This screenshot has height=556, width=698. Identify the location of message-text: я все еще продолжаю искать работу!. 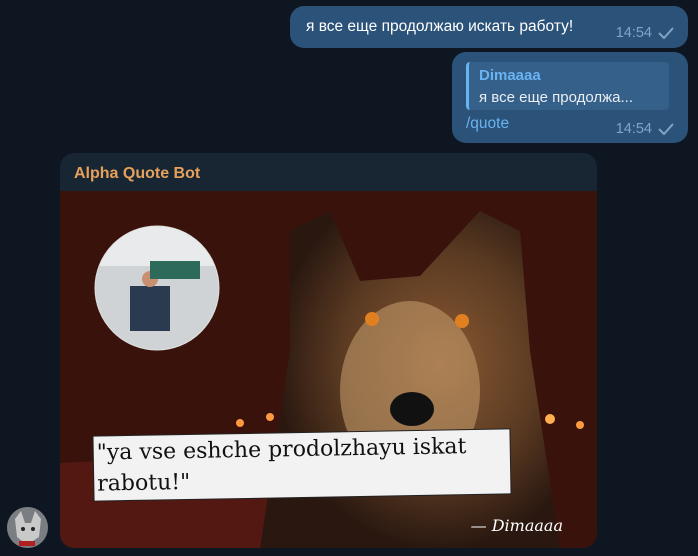
(440, 26).